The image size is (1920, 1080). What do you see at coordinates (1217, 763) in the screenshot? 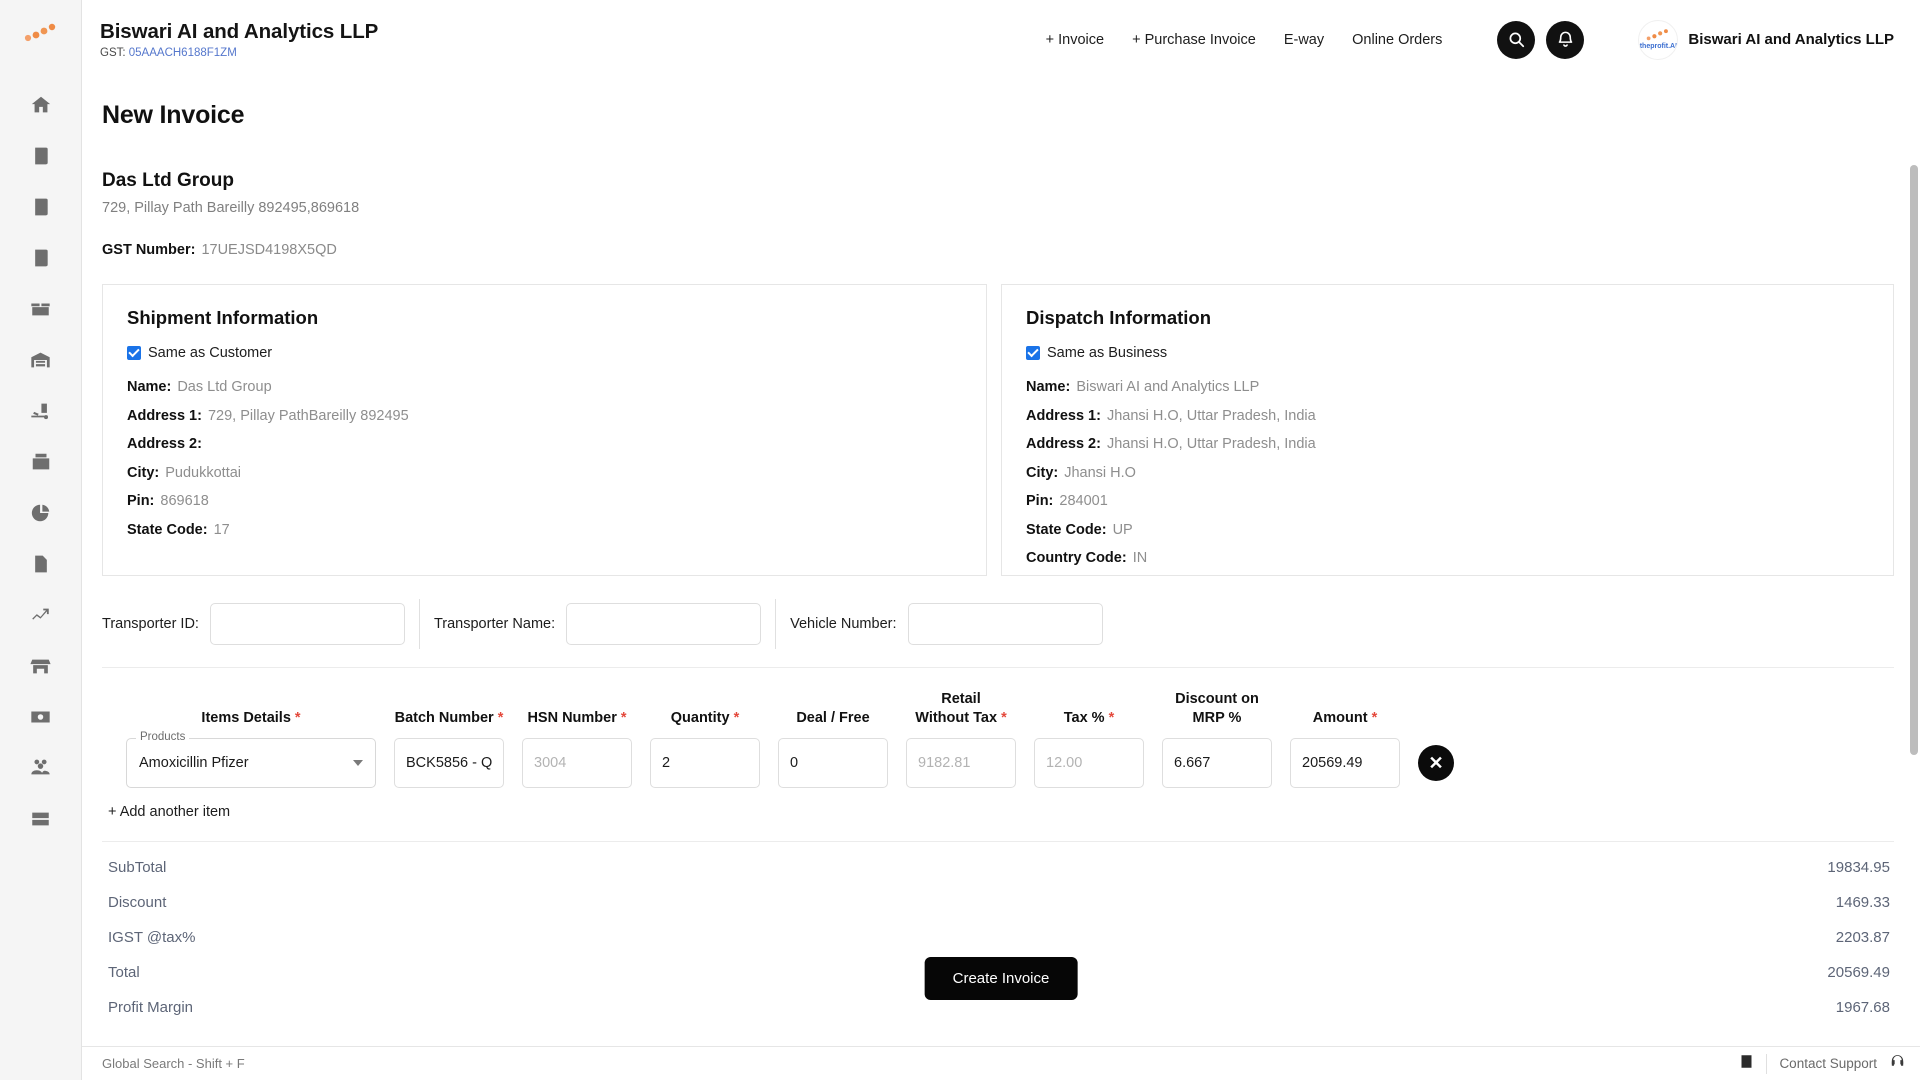
I see `discount-on-mrp-input` at bounding box center [1217, 763].